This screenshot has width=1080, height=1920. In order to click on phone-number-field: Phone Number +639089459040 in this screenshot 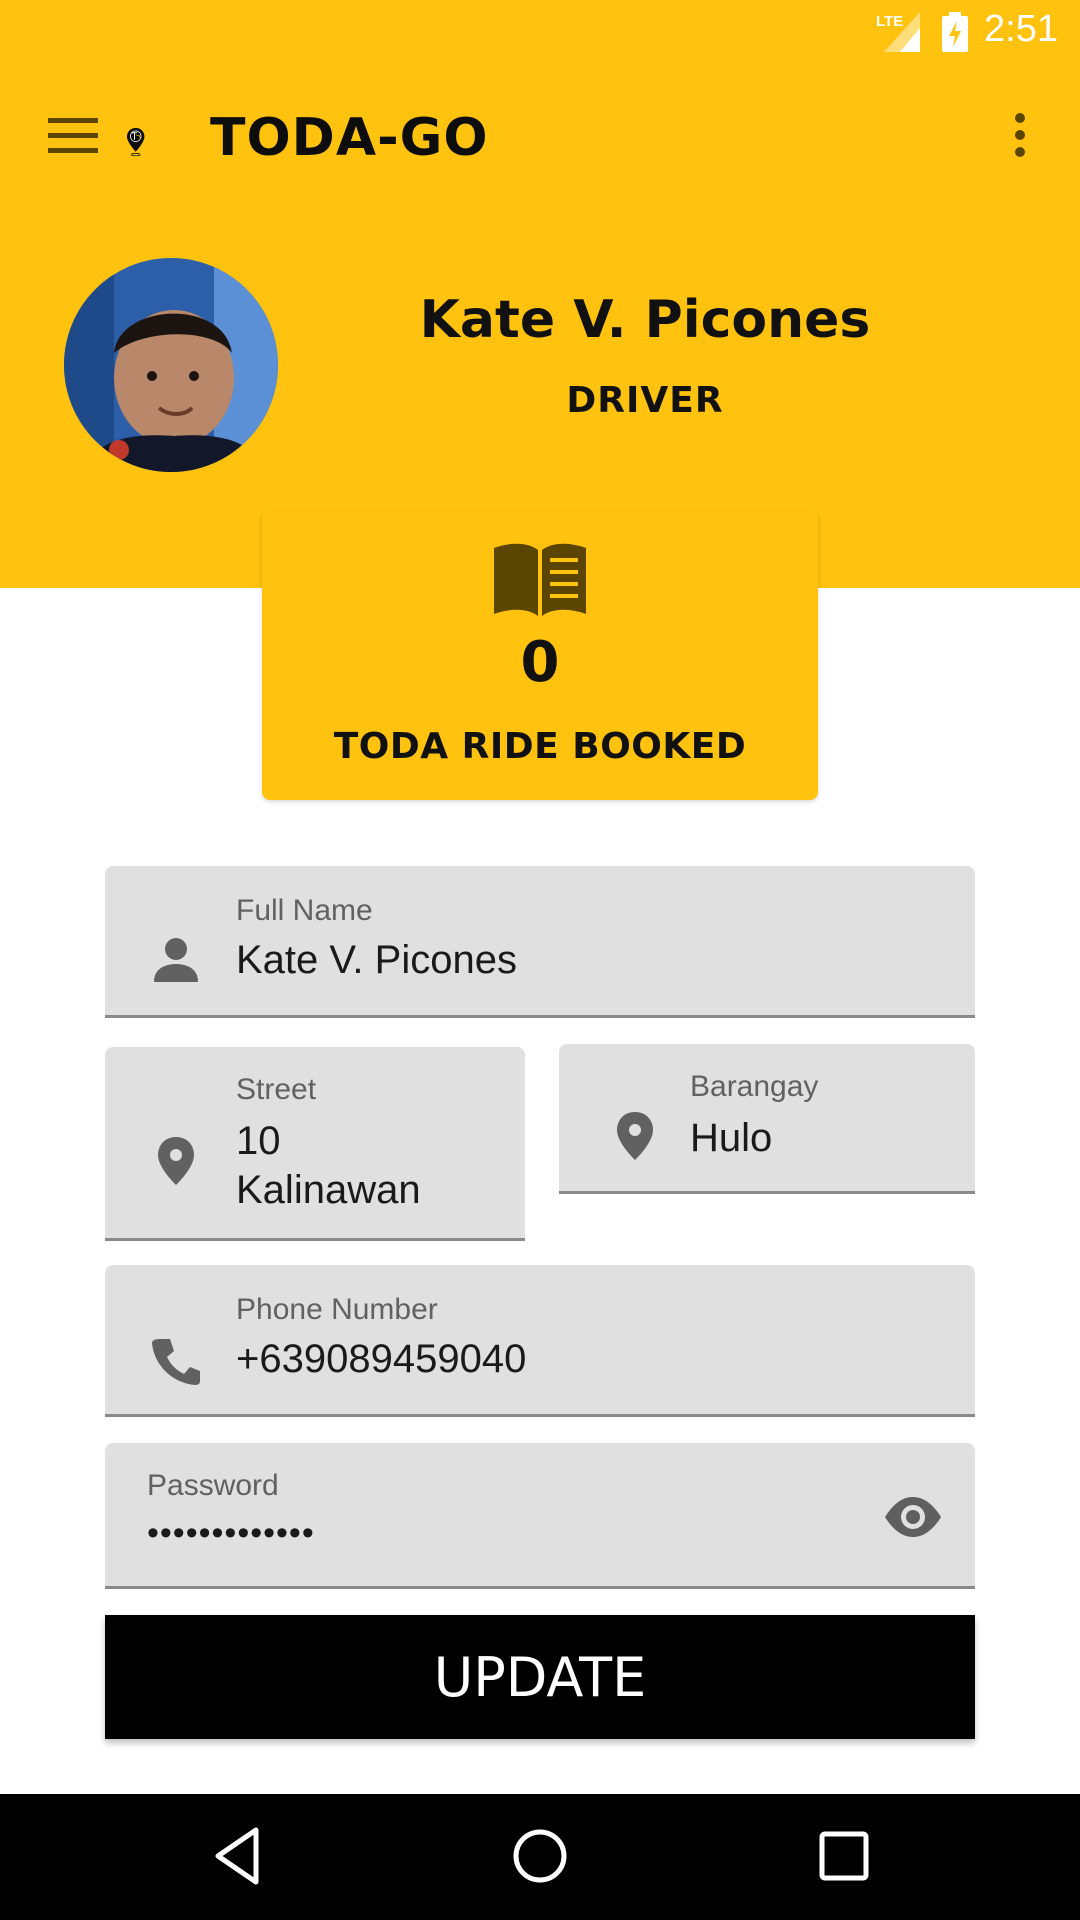, I will do `click(540, 1341)`.